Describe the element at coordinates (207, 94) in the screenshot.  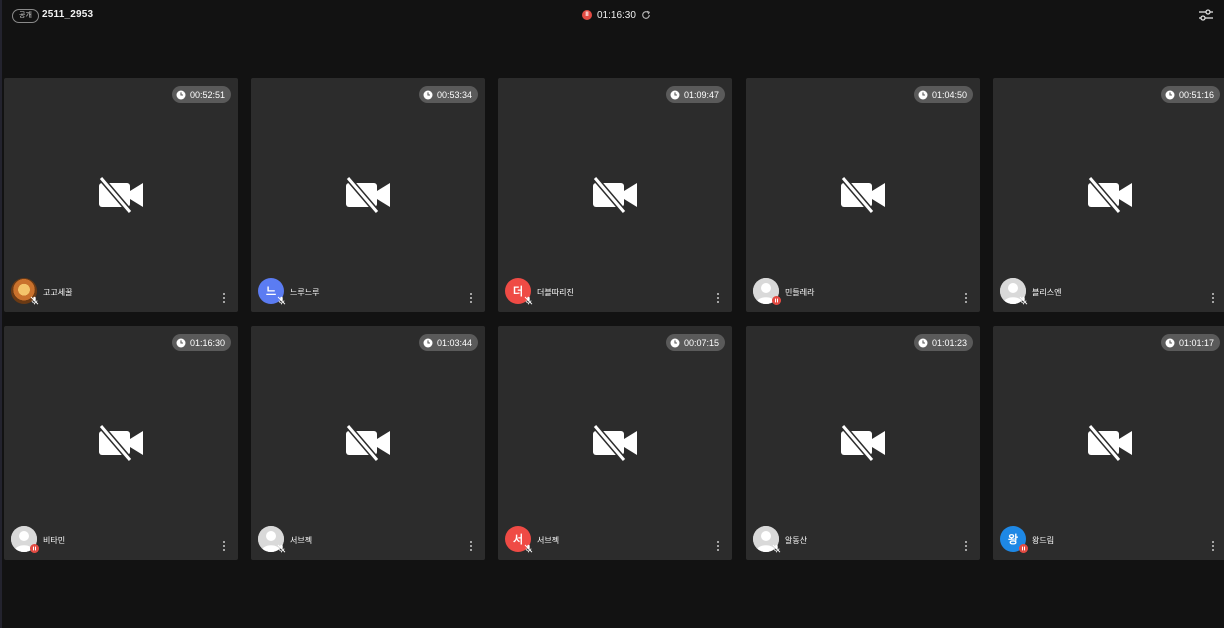
I see `participant-duration: 00:52:51` at that location.